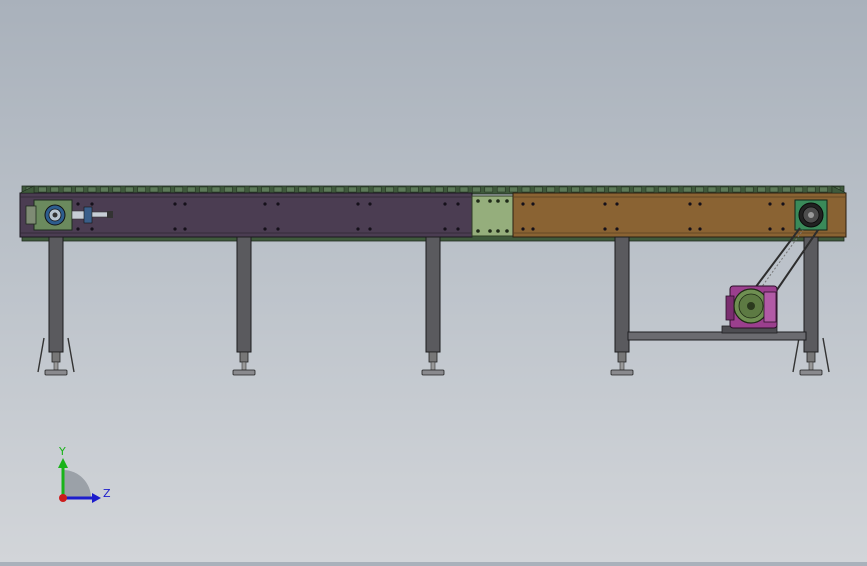  What do you see at coordinates (96, 498) in the screenshot?
I see `triad-z-arrow` at bounding box center [96, 498].